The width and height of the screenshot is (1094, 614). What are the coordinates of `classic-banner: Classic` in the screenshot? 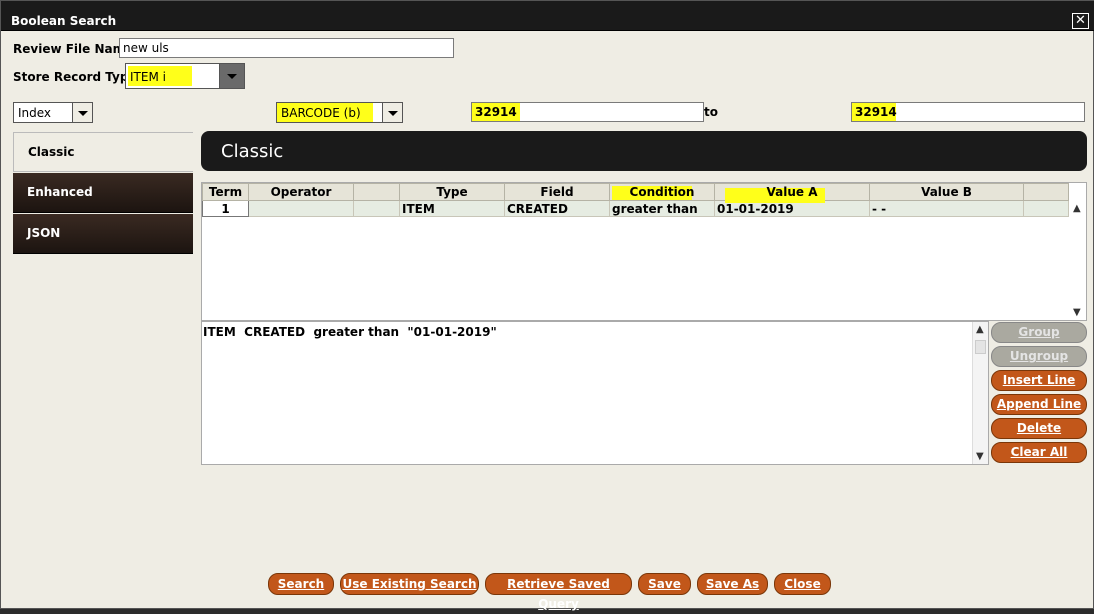 It's located at (644, 151).